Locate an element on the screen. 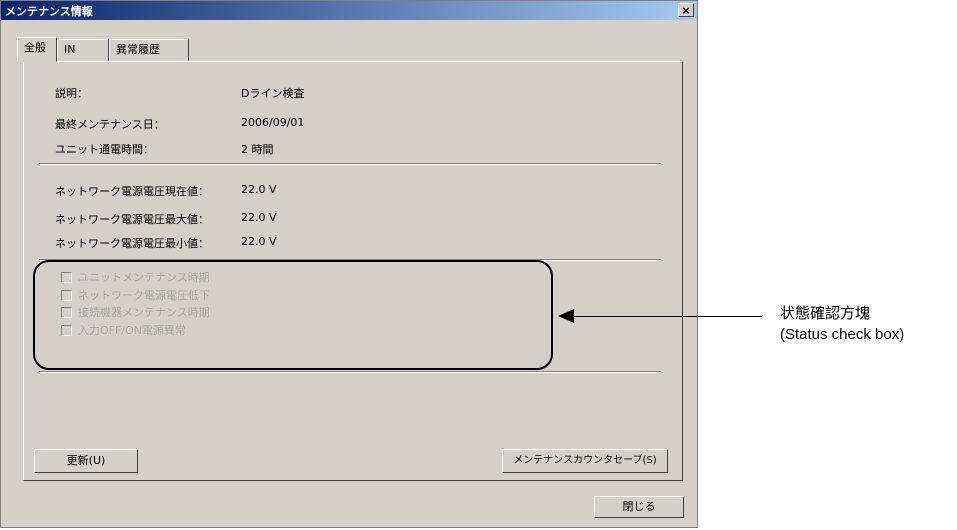 The image size is (957, 530). voltage-current-label: ネットワーク電源電圧現在値： is located at coordinates (132, 191).